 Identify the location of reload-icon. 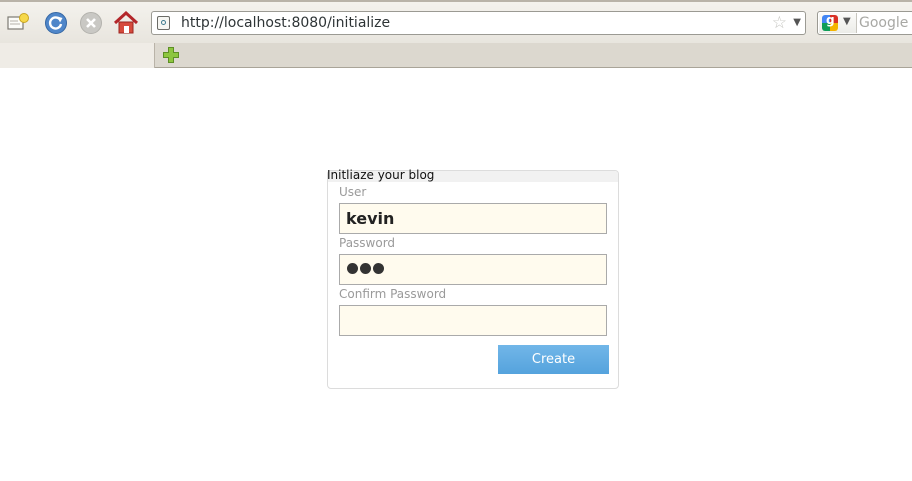
(56, 23).